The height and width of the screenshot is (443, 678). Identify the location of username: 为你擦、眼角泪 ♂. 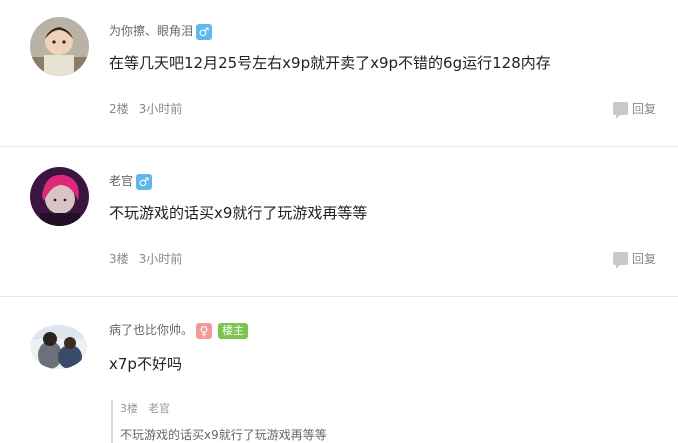
(161, 31).